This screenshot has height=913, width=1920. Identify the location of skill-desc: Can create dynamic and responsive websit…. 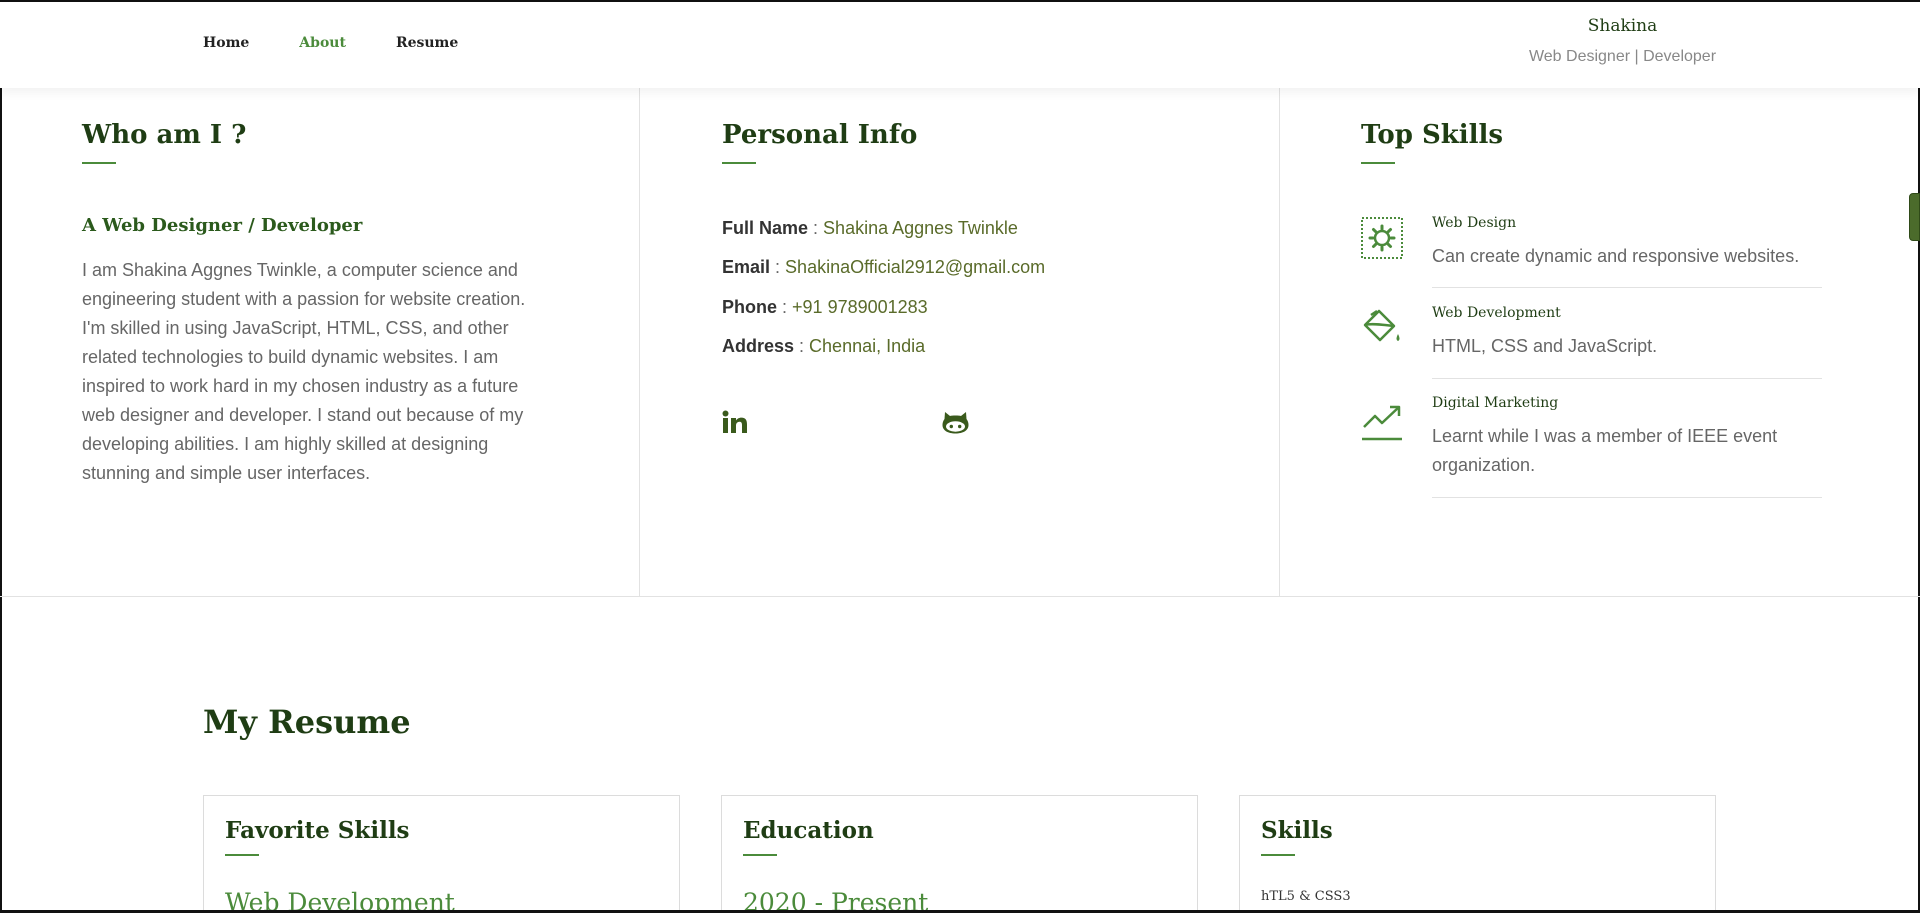
(1616, 256).